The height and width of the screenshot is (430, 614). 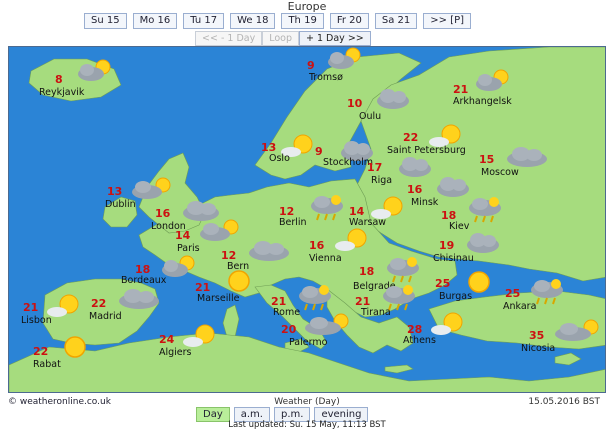 What do you see at coordinates (447, 245) in the screenshot?
I see `temperature-label: 19` at bounding box center [447, 245].